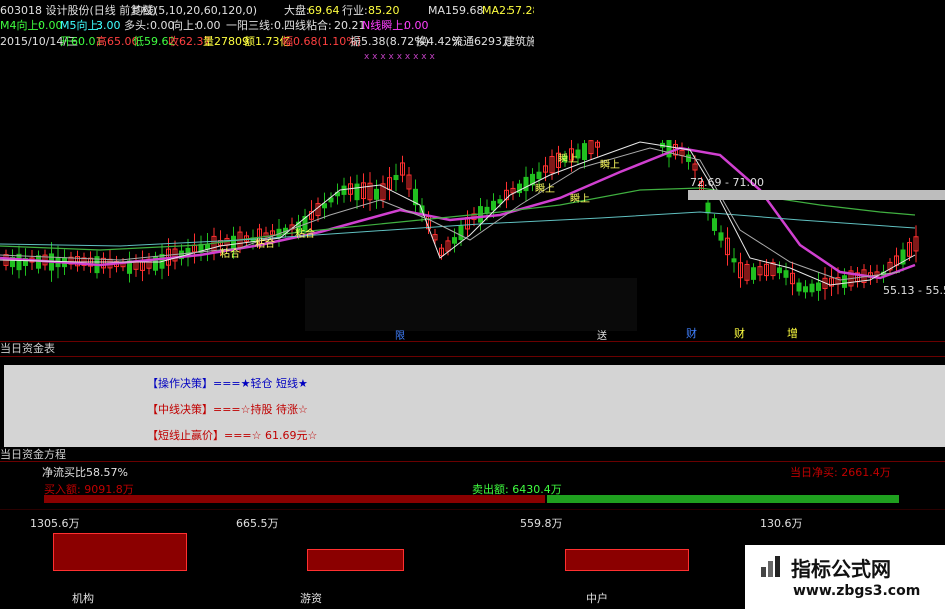  I want to click on xiangshang-label: 向上:, so click(185, 25).